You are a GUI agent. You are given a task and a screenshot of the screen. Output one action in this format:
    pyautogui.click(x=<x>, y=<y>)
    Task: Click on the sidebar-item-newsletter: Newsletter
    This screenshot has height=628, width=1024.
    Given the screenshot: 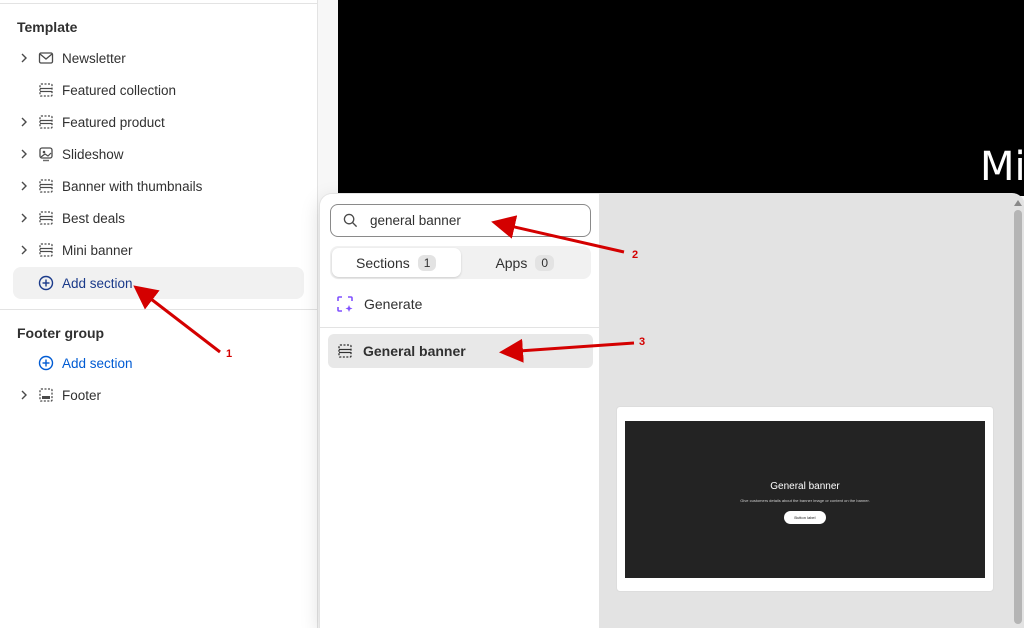 What is the action you would take?
    pyautogui.click(x=158, y=58)
    